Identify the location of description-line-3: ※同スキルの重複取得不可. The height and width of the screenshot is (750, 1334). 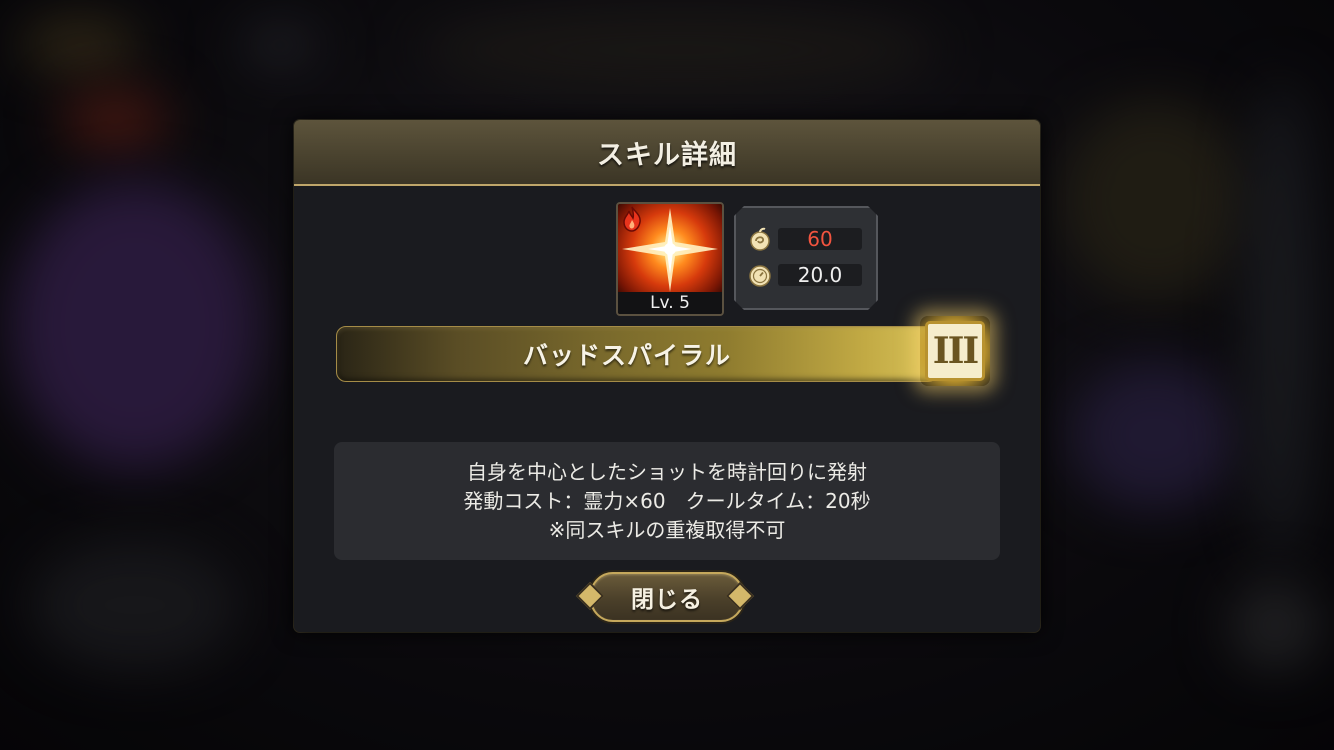
(667, 529).